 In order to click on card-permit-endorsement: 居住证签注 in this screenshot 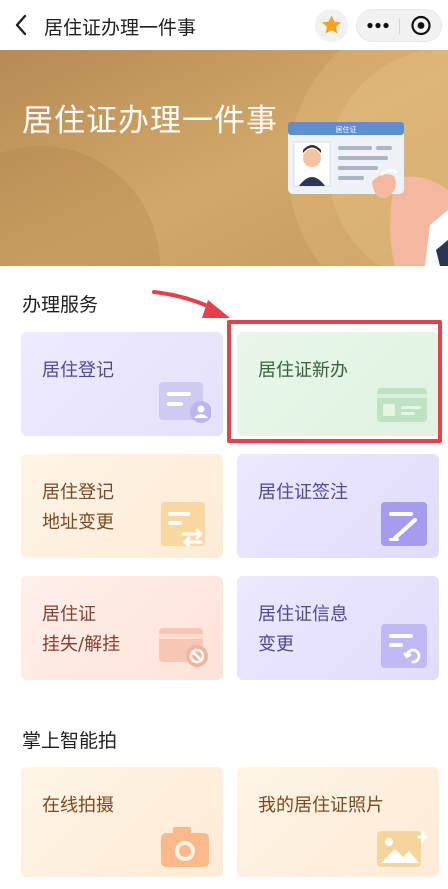, I will do `click(338, 506)`.